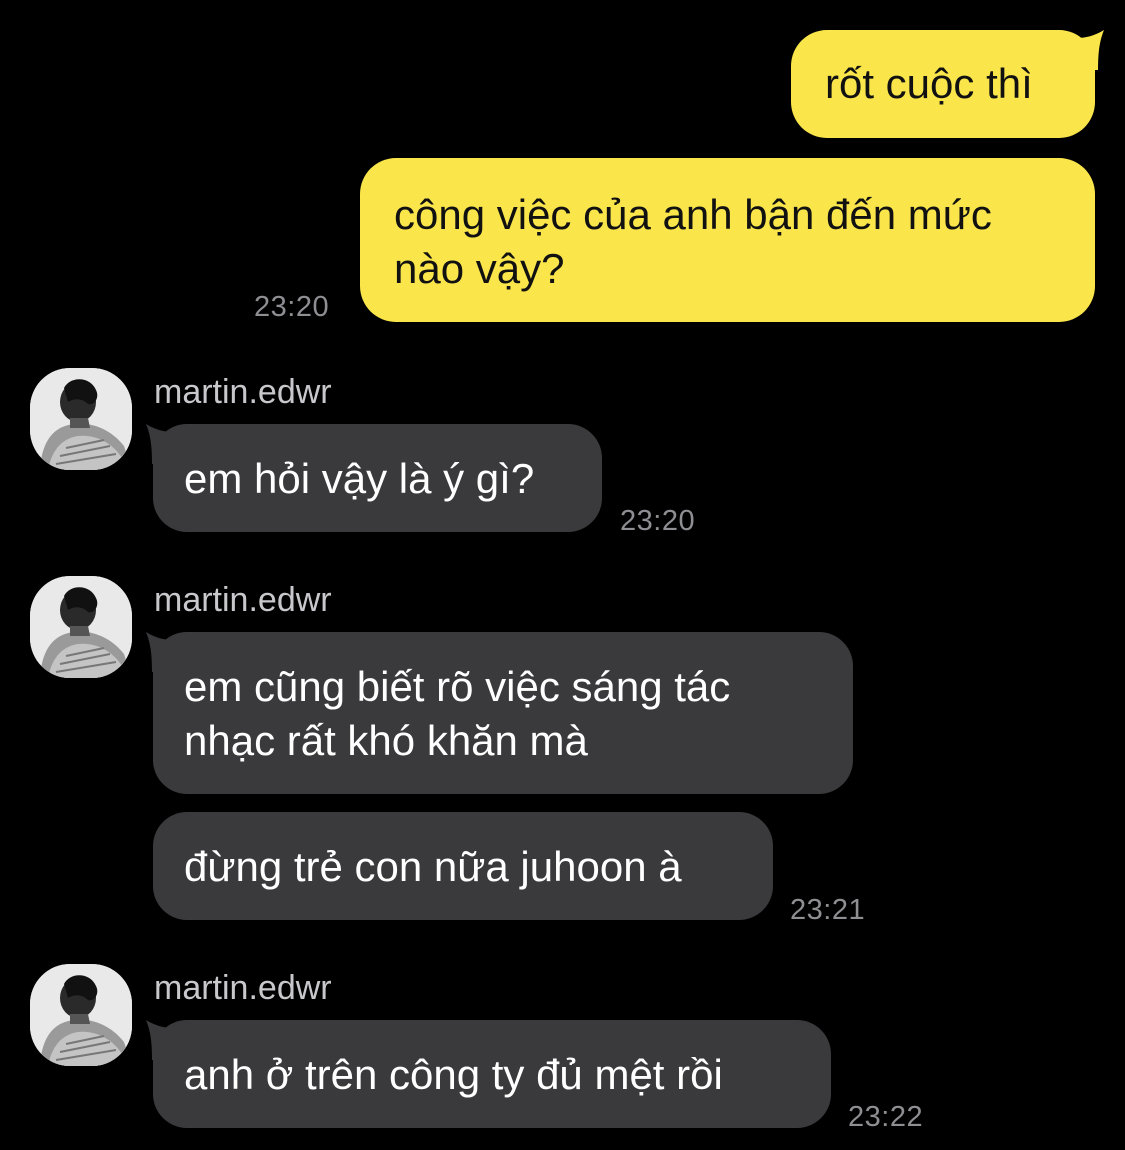 This screenshot has height=1150, width=1125. Describe the element at coordinates (433, 866) in the screenshot. I see `message-text: đừng trẻ con nữa juhoon à` at that location.